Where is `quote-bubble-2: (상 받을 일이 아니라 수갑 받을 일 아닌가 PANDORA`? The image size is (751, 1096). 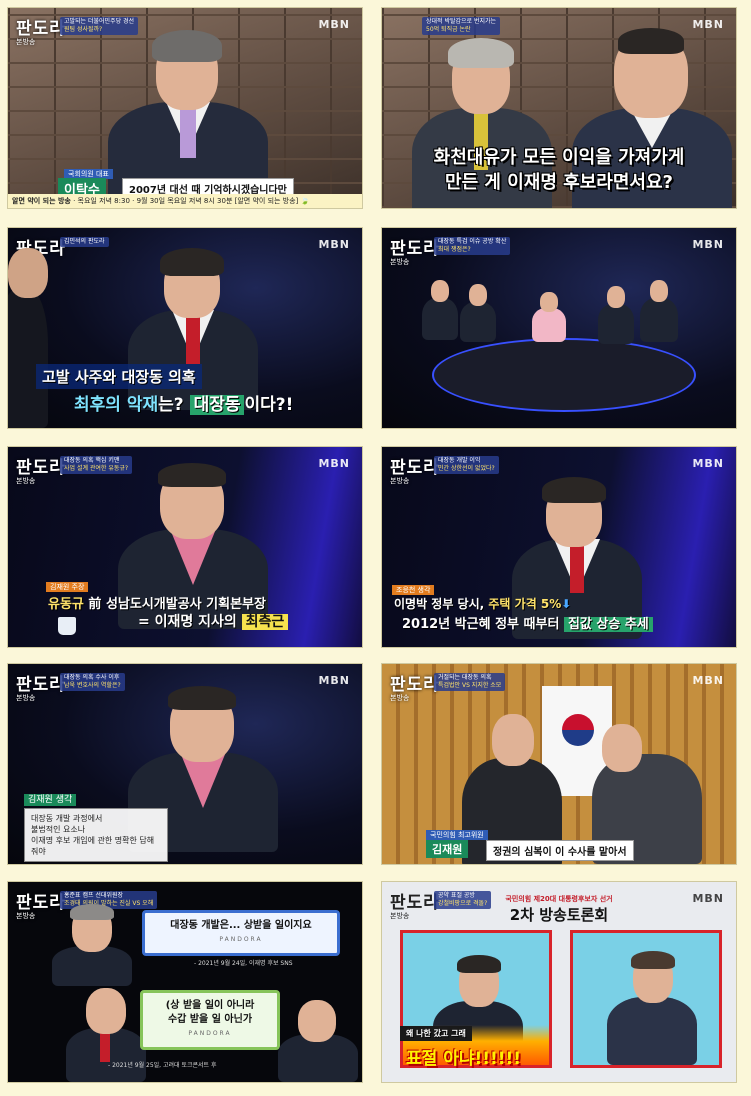
quote-bubble-2: (상 받을 일이 아니라 수갑 받을 일 아닌가 PANDORA is located at coordinates (210, 1020).